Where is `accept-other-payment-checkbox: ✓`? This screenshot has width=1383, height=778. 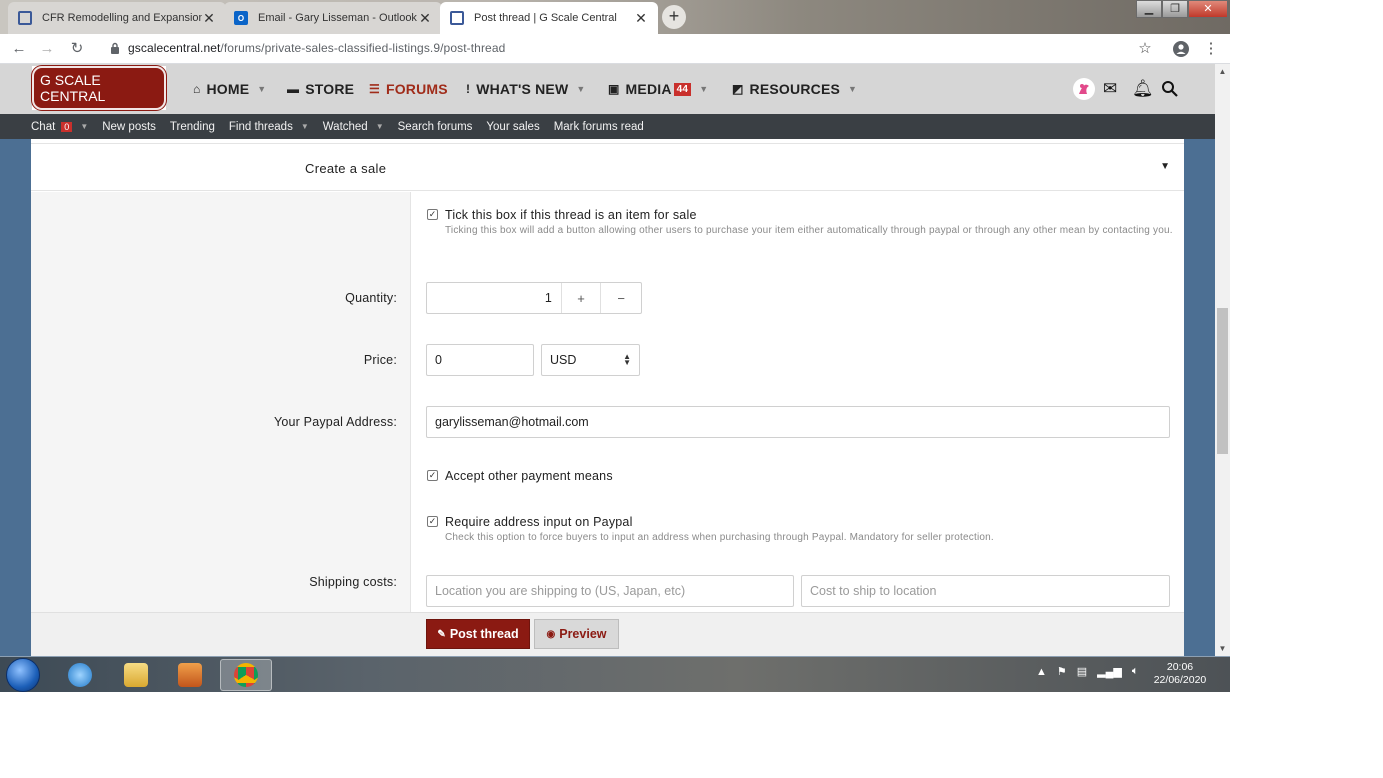
accept-other-payment-checkbox: ✓ is located at coordinates (432, 475).